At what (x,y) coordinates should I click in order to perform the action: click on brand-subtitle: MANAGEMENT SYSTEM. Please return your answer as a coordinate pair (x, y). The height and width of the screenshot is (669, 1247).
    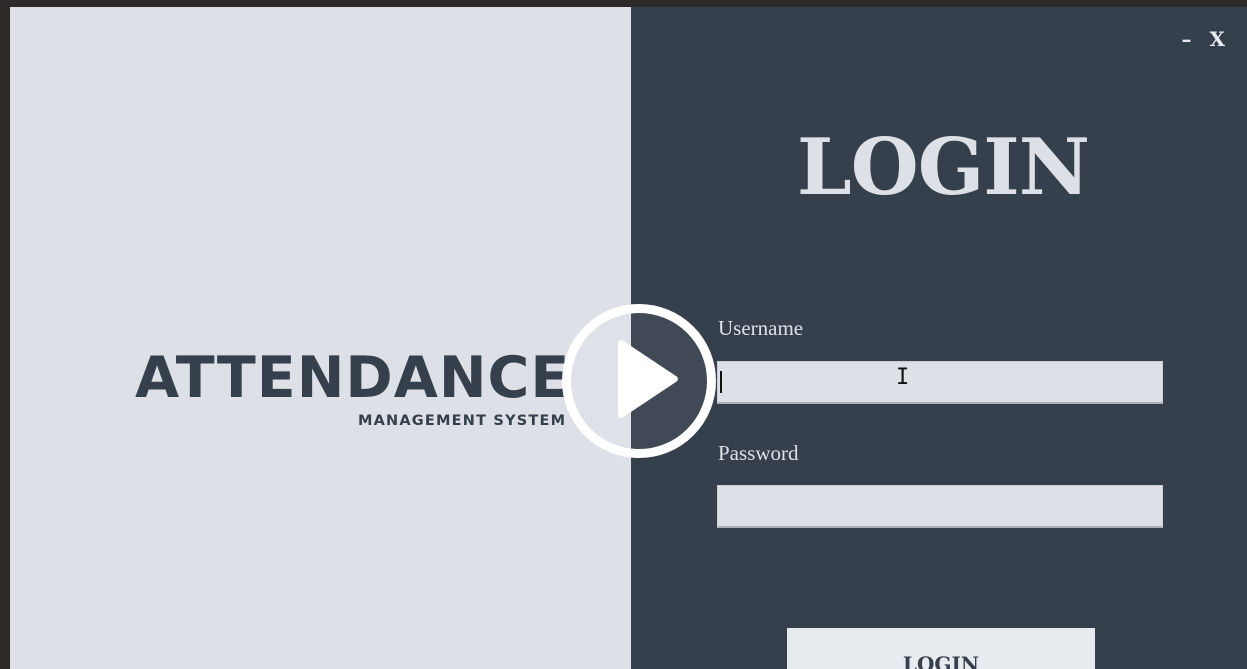
    Looking at the image, I should click on (462, 421).